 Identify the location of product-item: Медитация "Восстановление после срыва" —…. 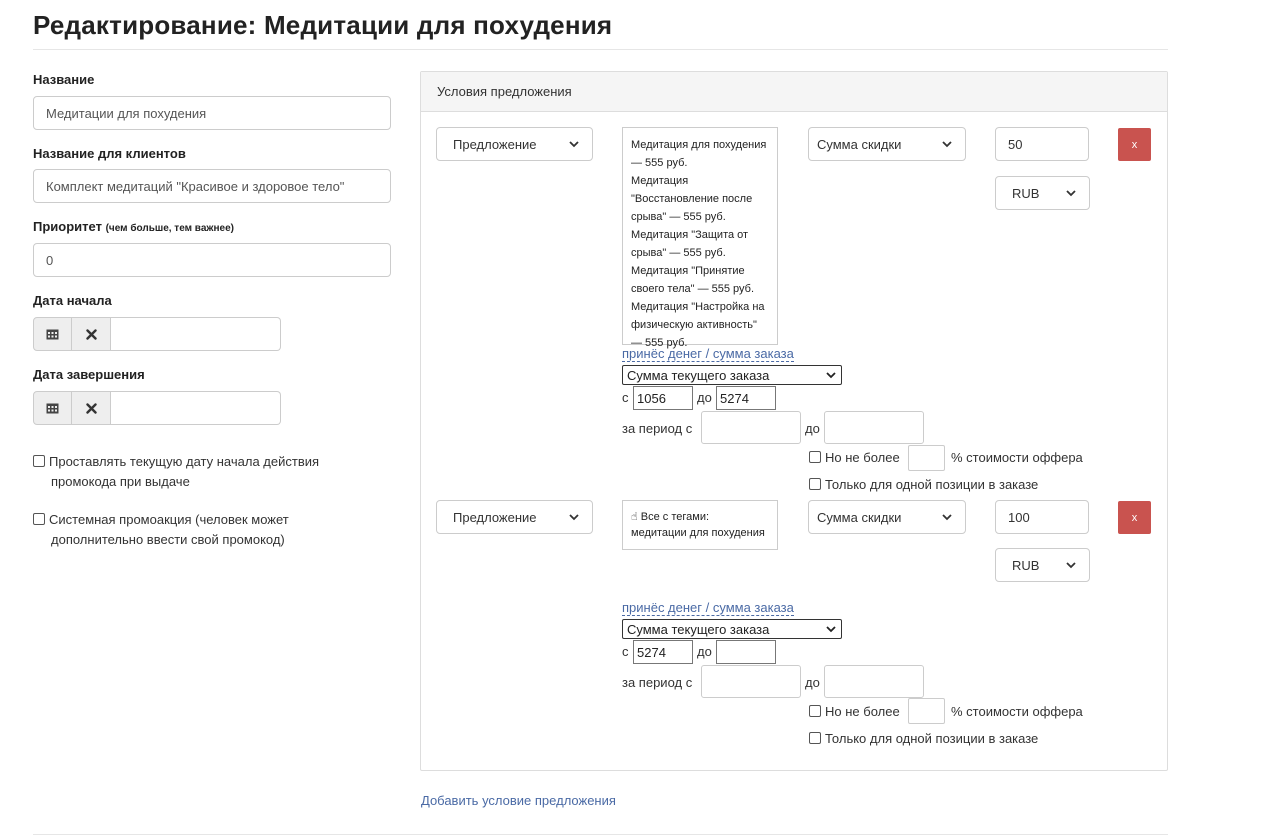
(692, 199).